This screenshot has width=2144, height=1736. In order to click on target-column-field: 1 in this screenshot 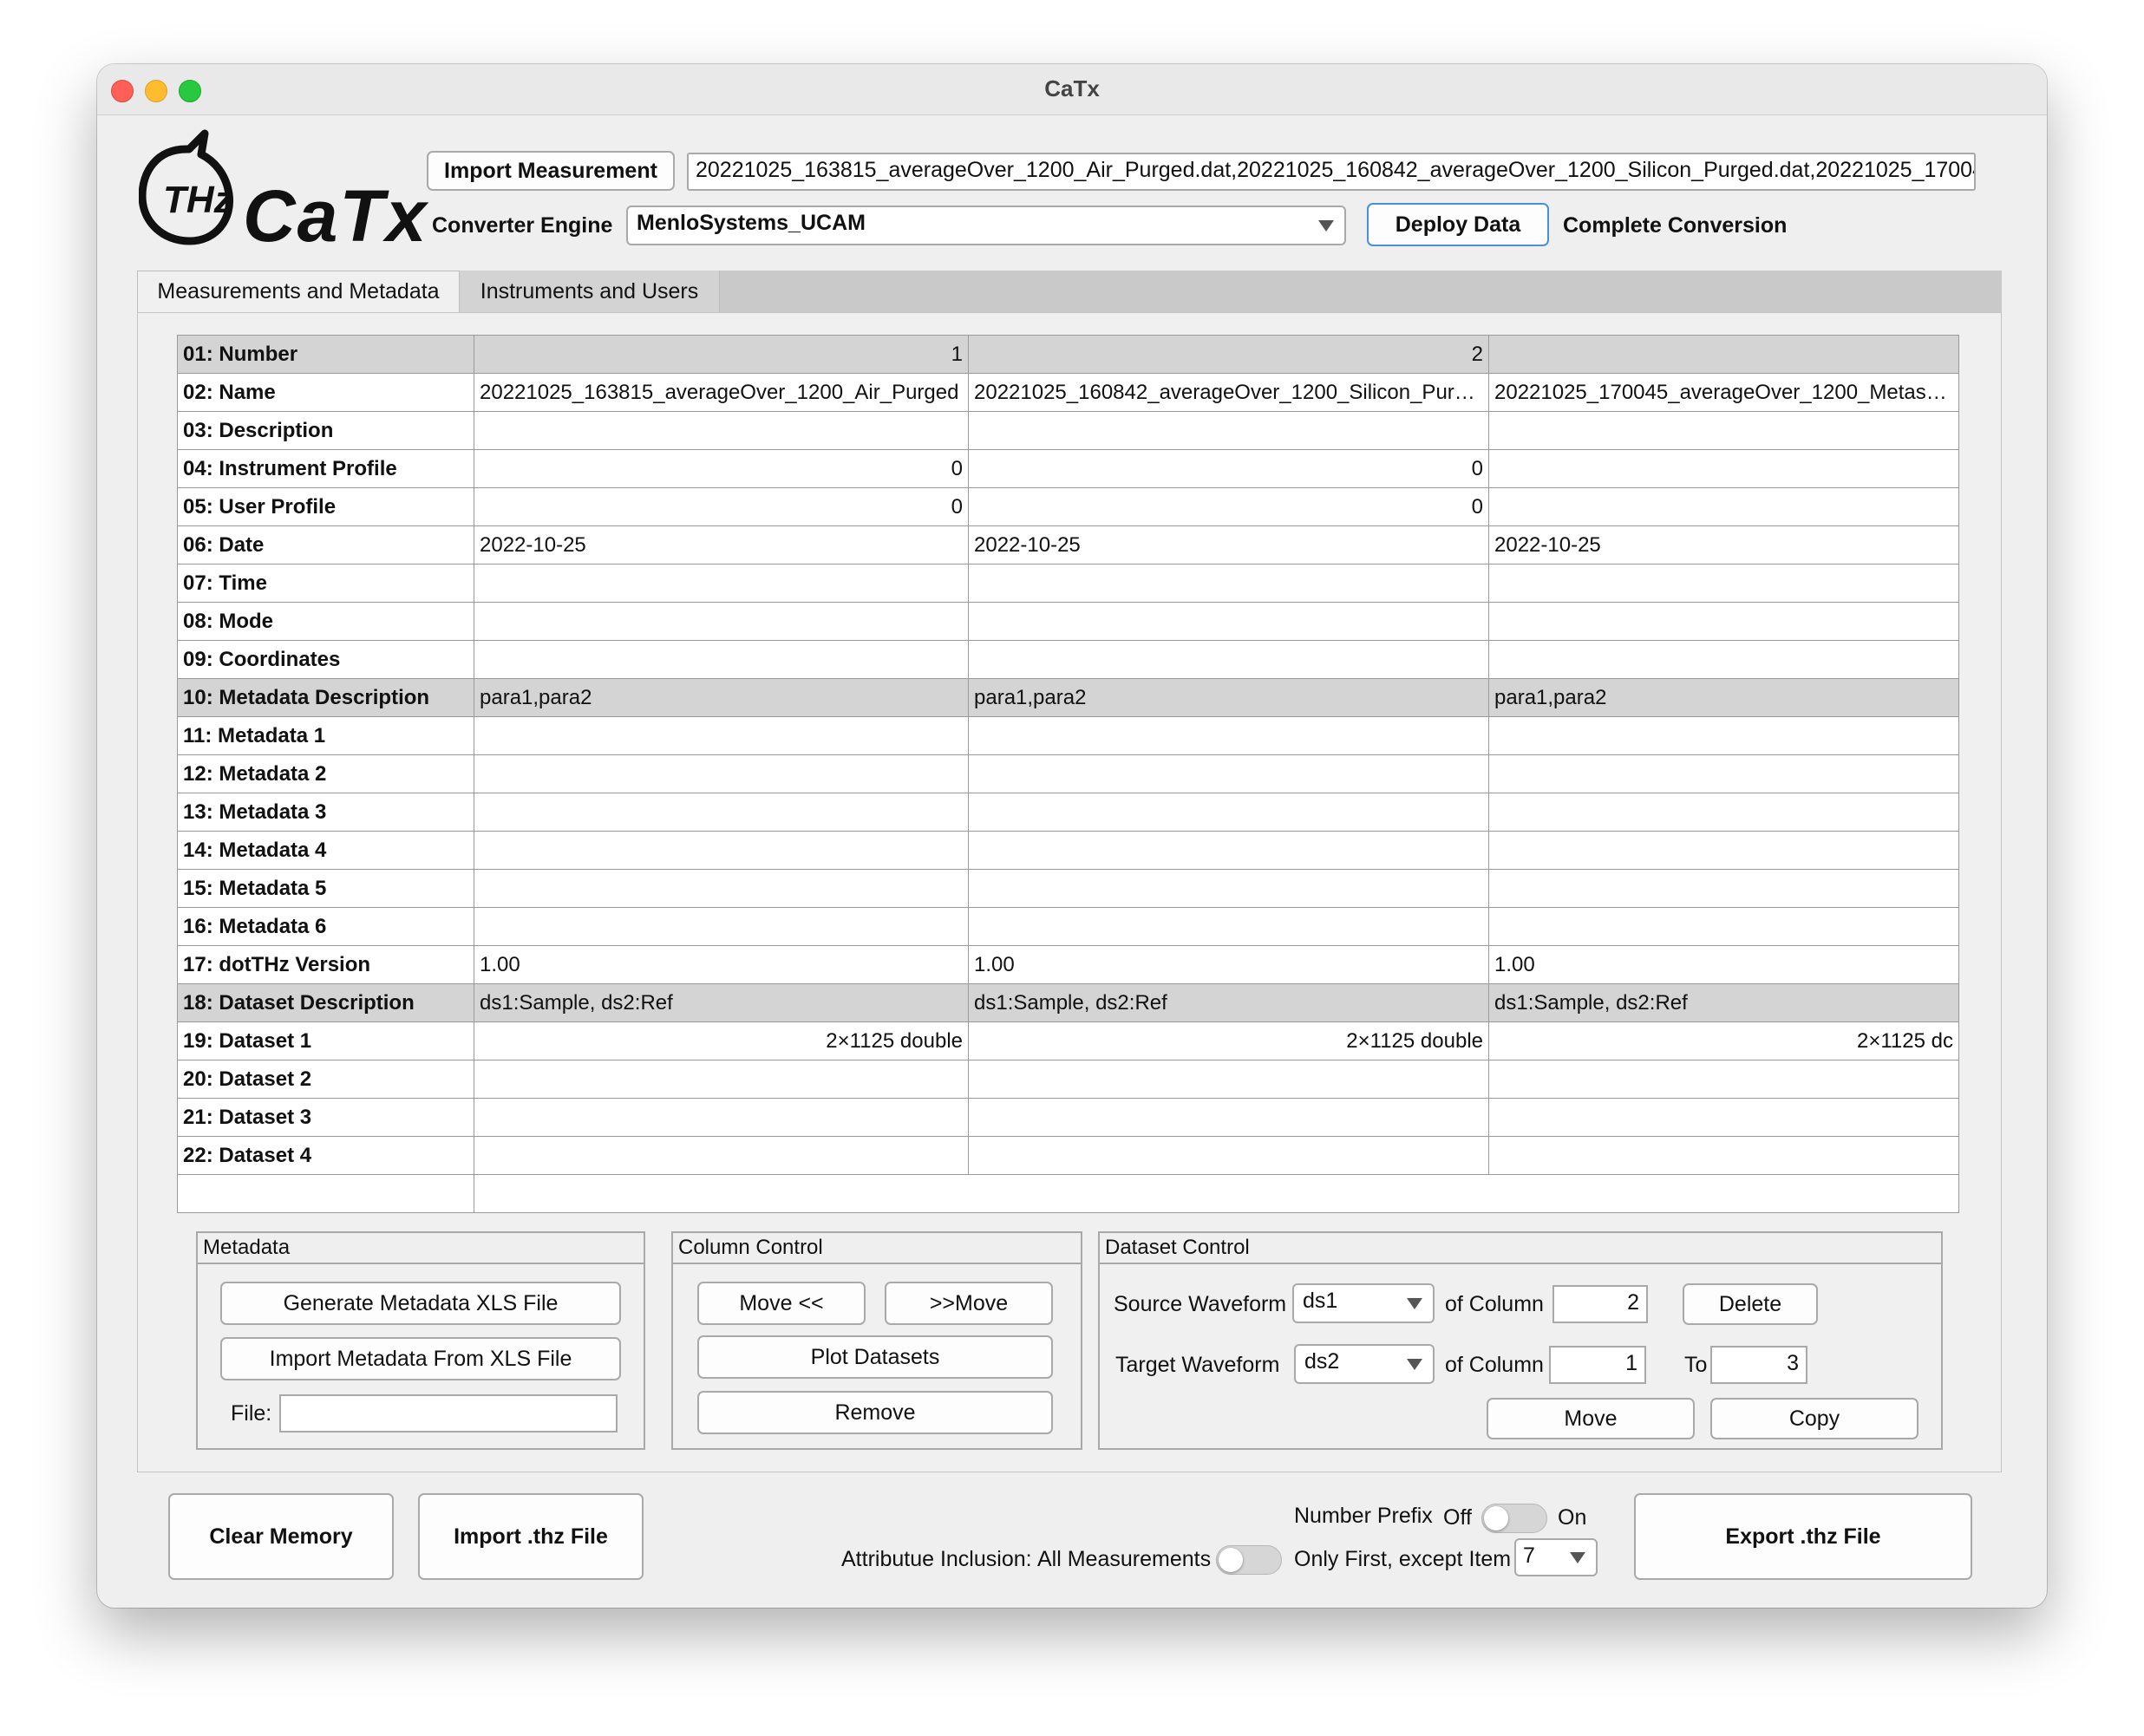, I will do `click(1598, 1365)`.